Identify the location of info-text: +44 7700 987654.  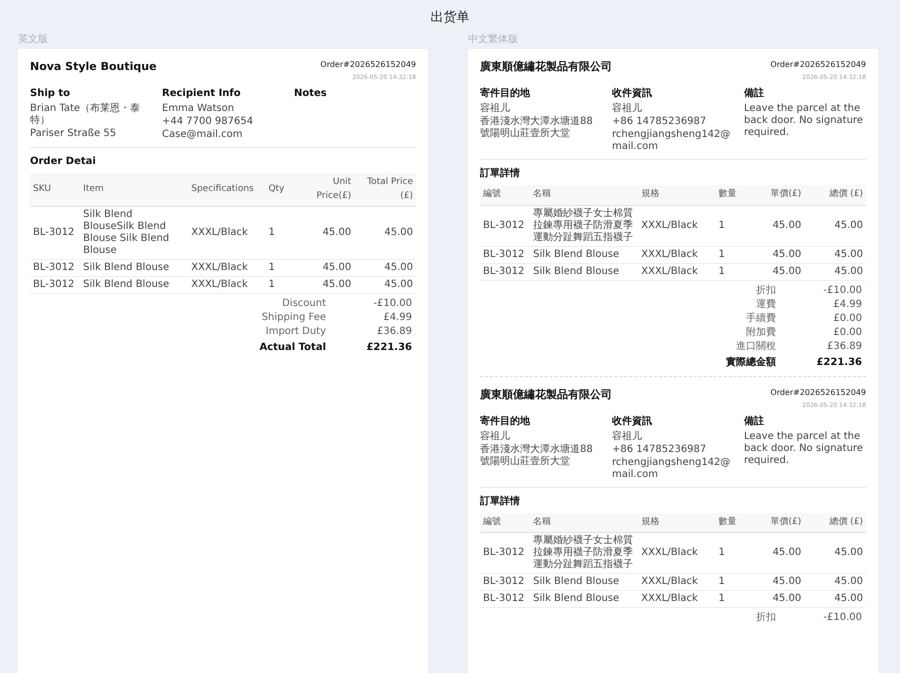
(208, 122).